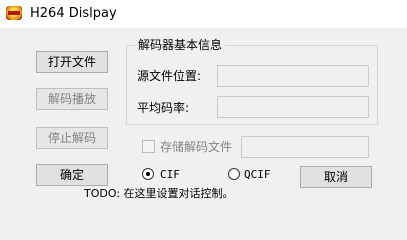 The width and height of the screenshot is (407, 240). Describe the element at coordinates (73, 13) in the screenshot. I see `window-title: H264 Dislpay` at that location.